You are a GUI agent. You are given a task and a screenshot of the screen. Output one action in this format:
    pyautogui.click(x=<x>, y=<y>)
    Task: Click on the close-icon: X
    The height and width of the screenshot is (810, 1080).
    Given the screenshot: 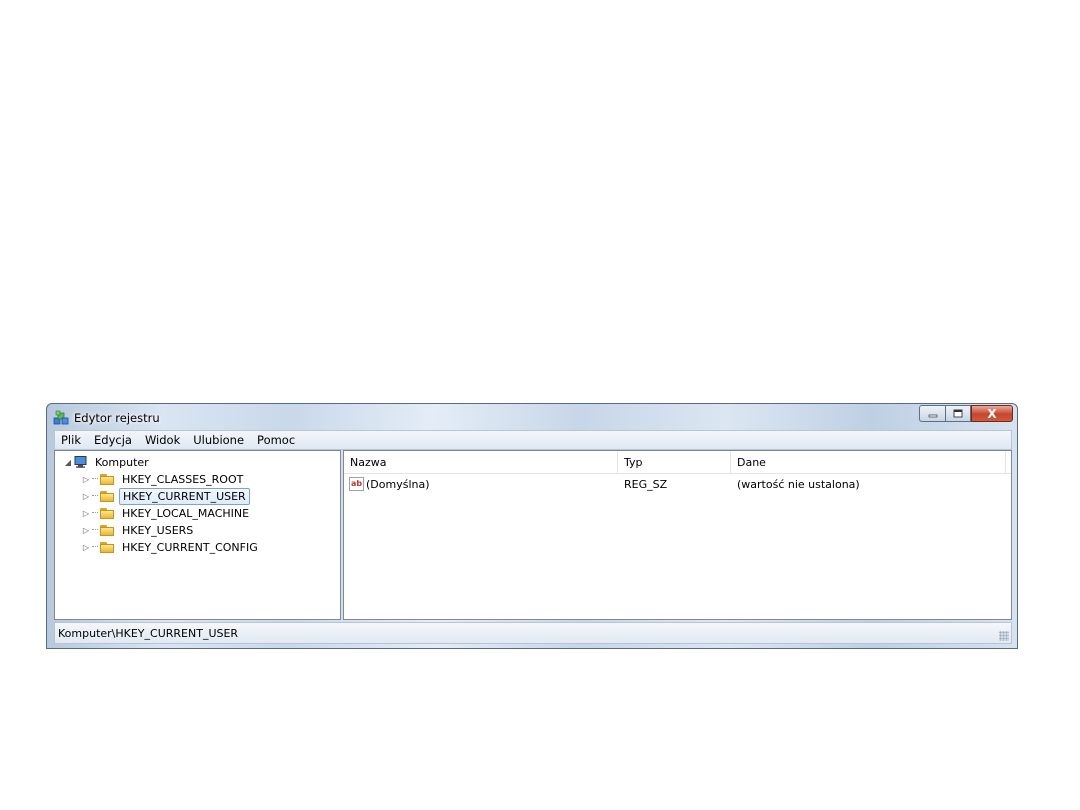 What is the action you would take?
    pyautogui.click(x=992, y=413)
    